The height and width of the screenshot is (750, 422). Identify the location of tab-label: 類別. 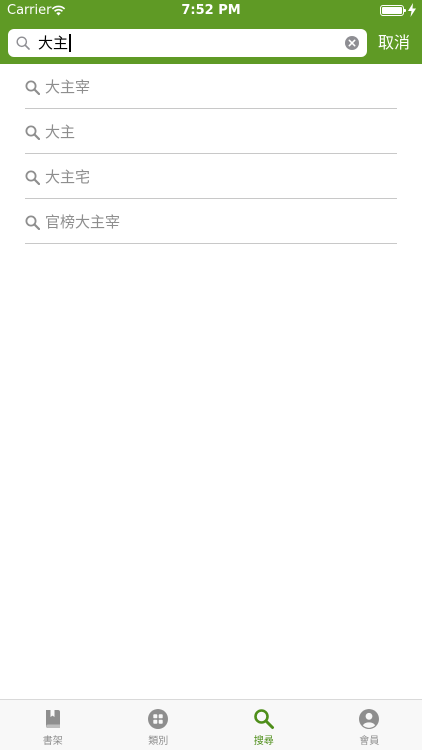
(158, 741).